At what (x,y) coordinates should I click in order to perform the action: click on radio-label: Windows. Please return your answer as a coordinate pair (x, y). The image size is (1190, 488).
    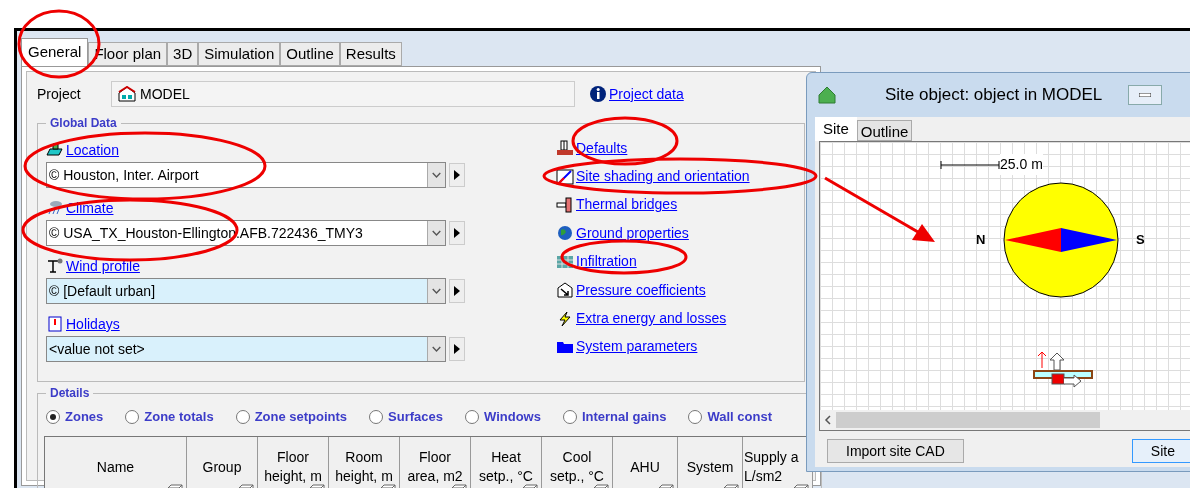
    Looking at the image, I should click on (512, 417).